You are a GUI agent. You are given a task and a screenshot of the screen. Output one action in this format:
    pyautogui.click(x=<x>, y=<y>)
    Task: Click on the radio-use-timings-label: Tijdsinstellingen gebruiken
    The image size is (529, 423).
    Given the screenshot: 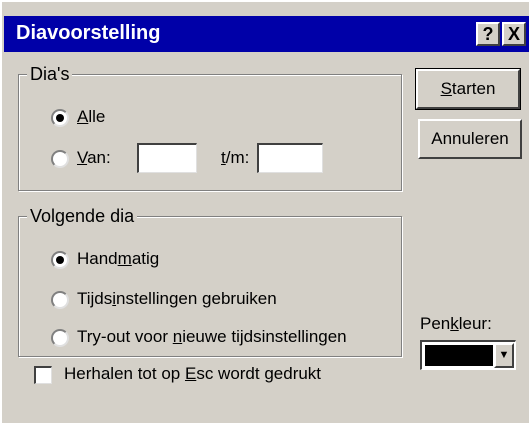 What is the action you would take?
    pyautogui.click(x=177, y=299)
    